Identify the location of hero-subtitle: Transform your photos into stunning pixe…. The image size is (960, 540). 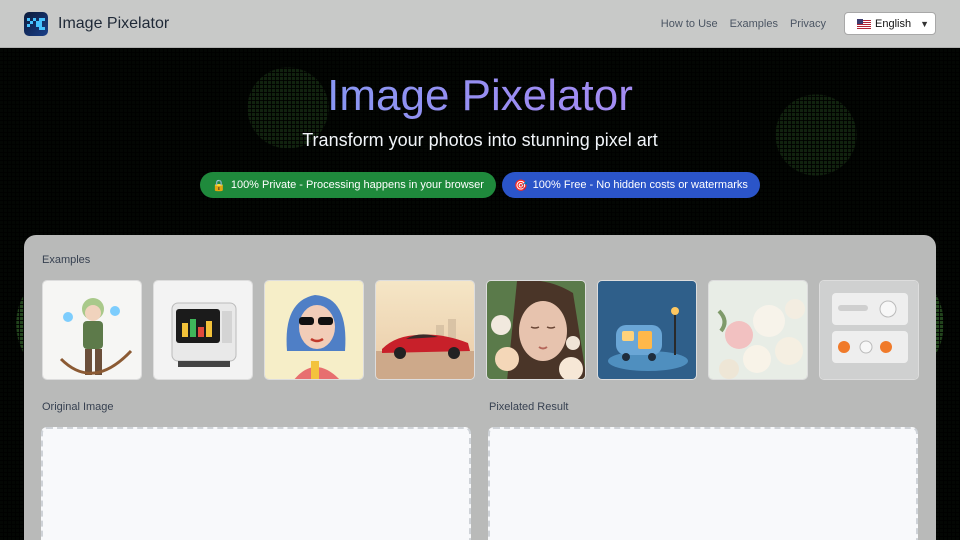
(480, 140).